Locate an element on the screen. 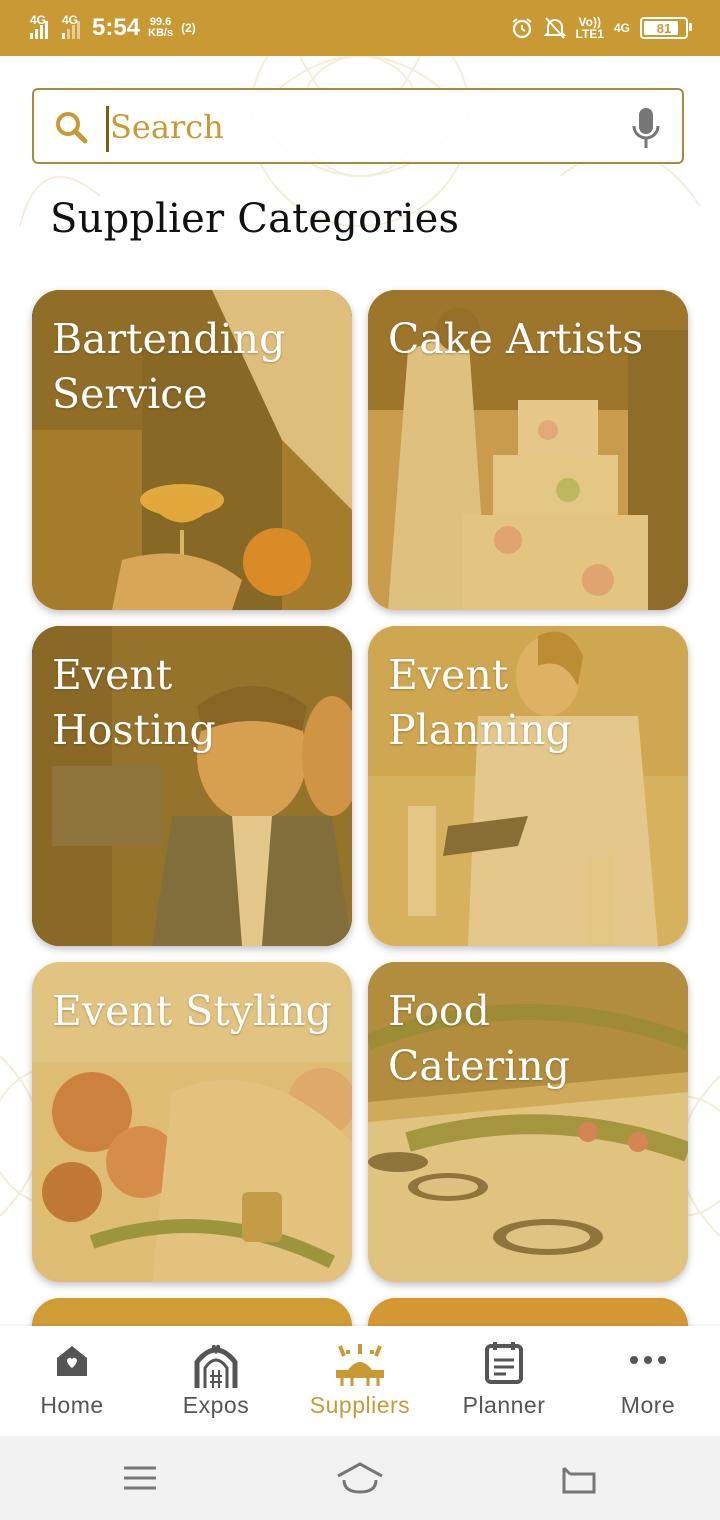  category-card-event-styling: Event Styling is located at coordinates (192, 1122).